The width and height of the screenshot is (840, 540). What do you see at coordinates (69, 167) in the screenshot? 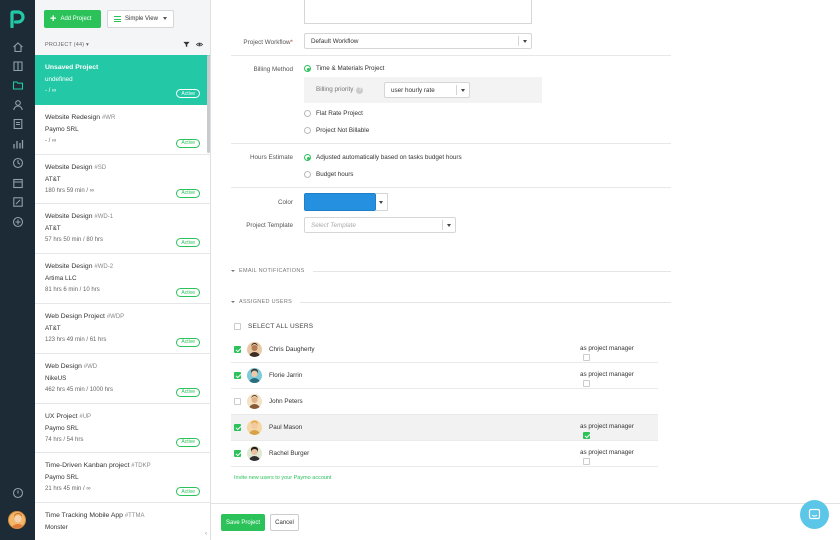
I see `project-name: Website Design` at bounding box center [69, 167].